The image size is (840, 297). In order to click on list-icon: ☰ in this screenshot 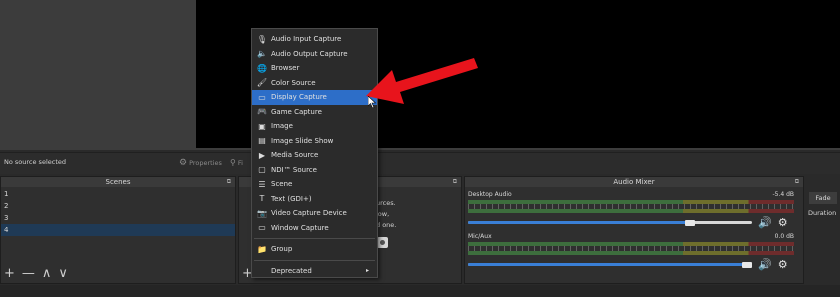, I will do `click(262, 184)`.